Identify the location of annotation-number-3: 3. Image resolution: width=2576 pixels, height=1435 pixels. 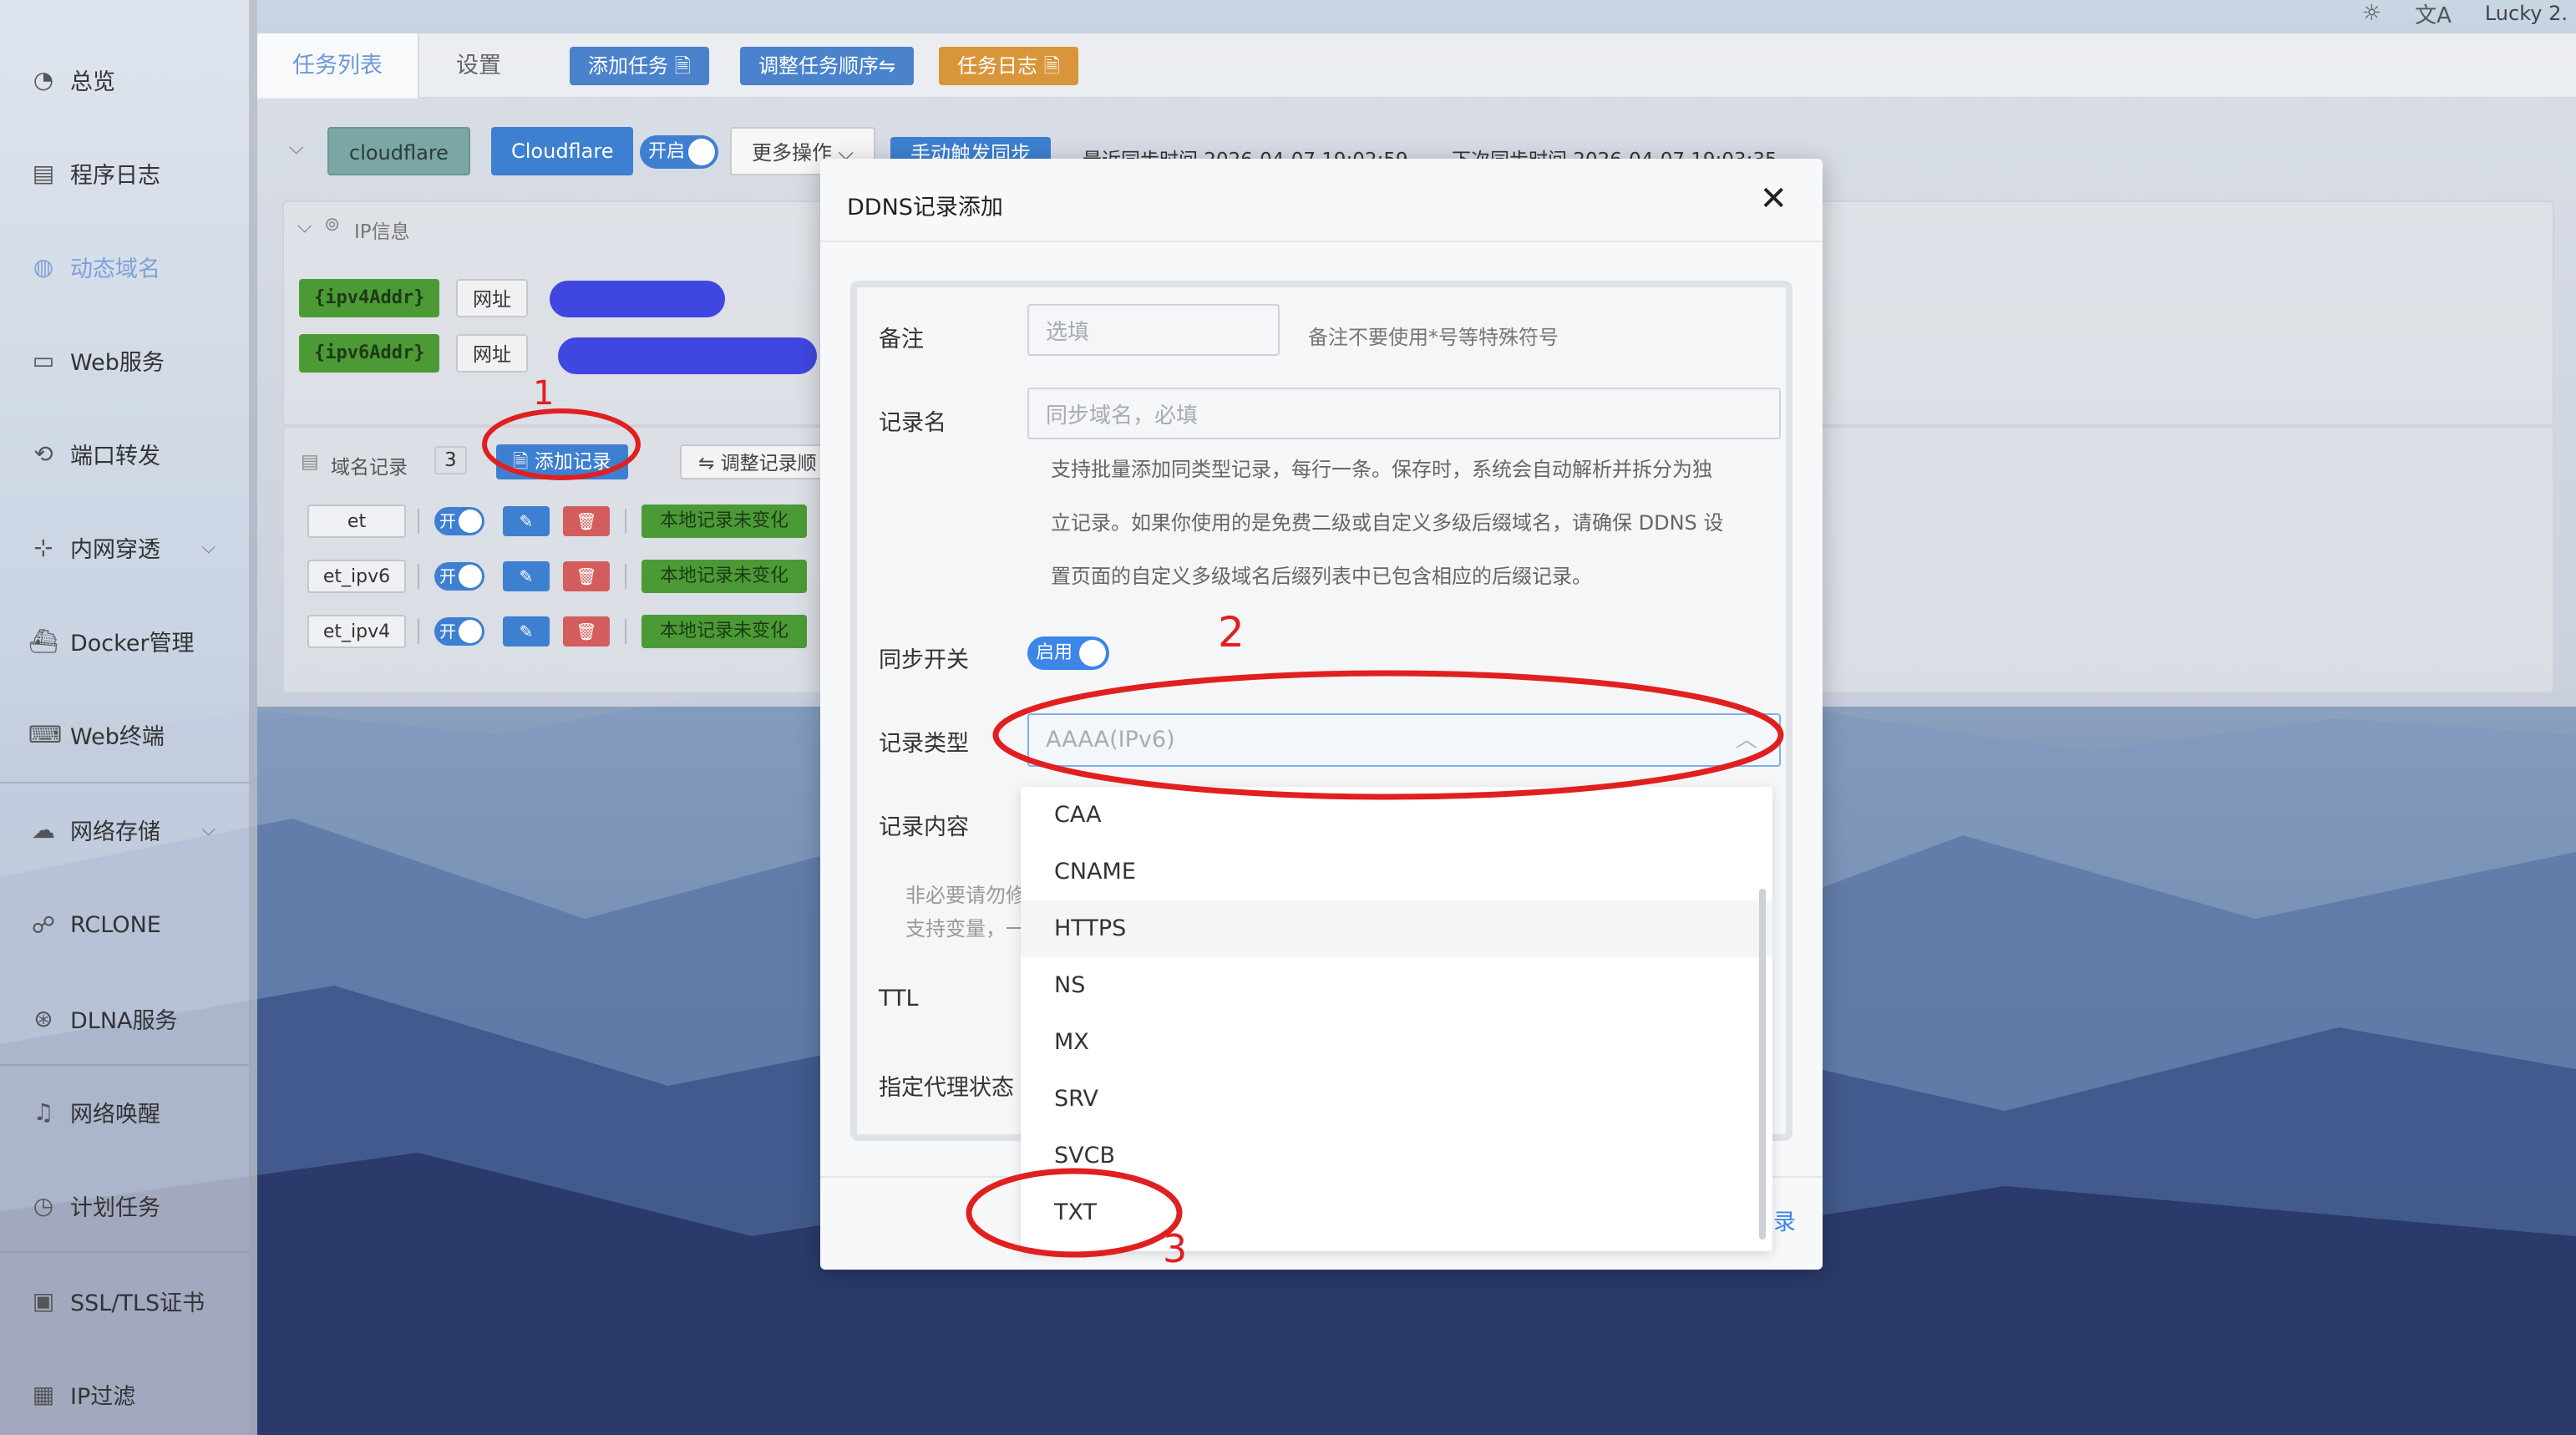
(1175, 1248).